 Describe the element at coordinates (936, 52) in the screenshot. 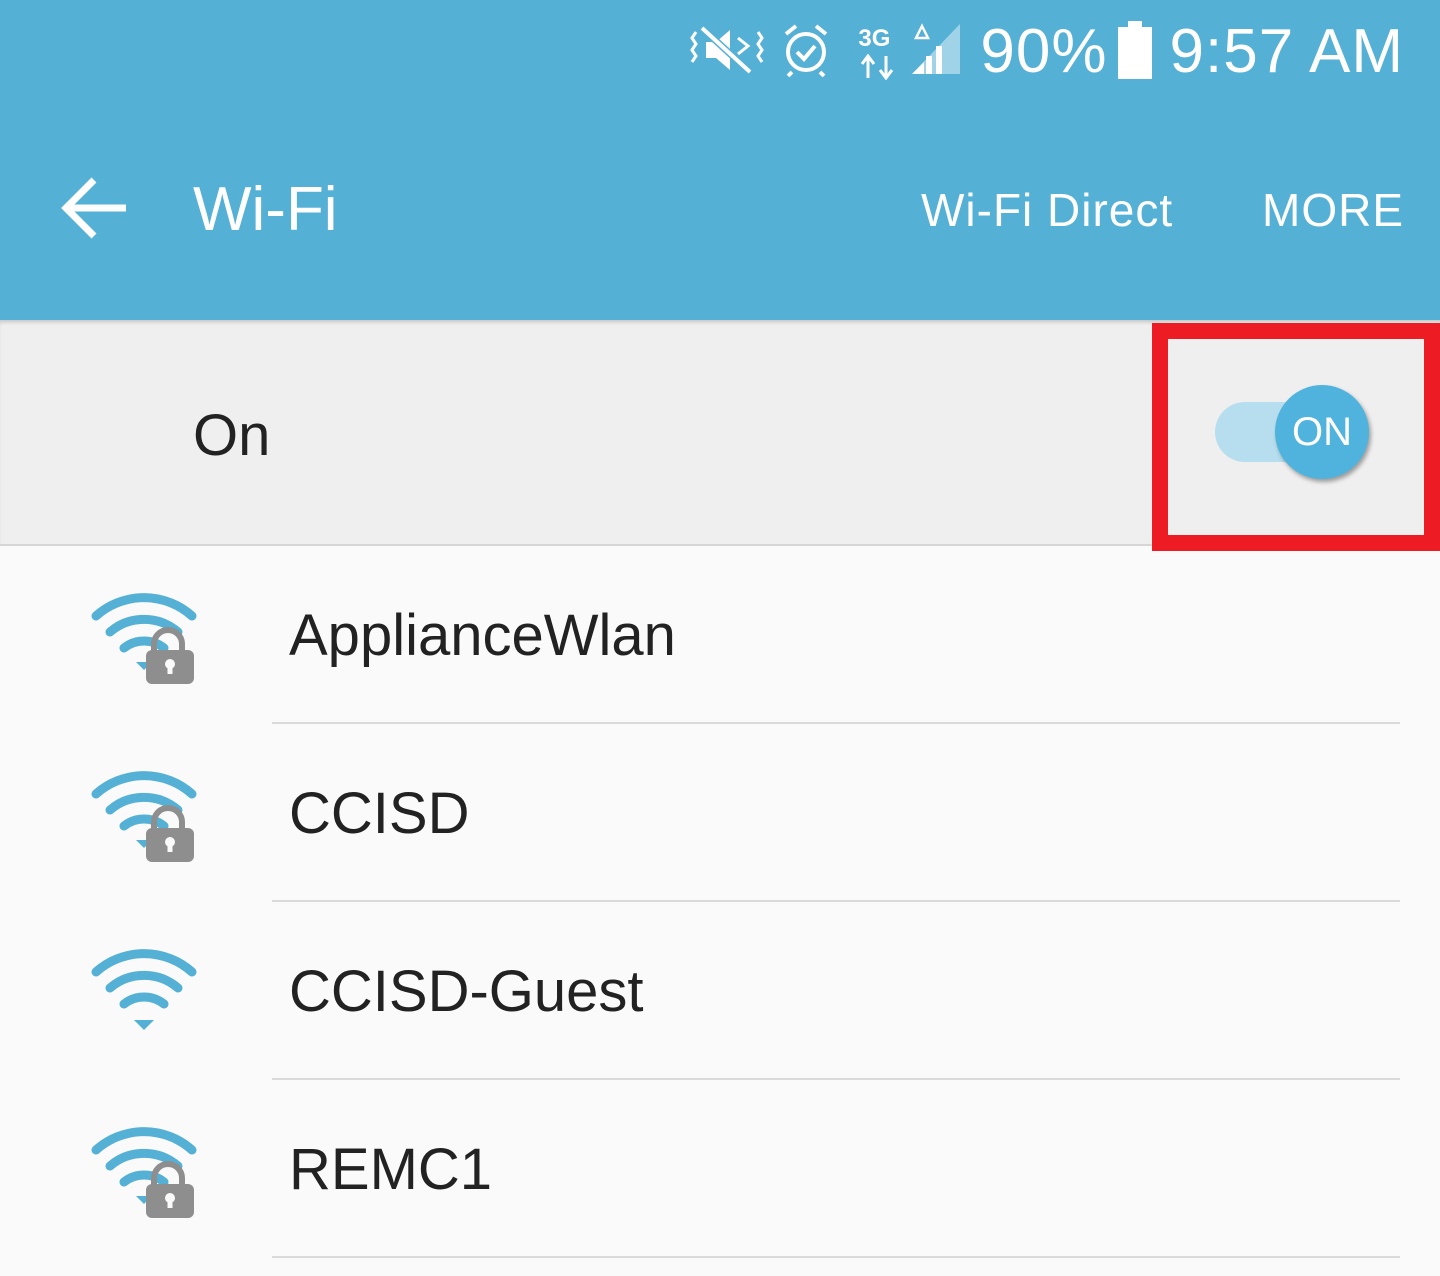

I see `cell-signal-icon` at that location.